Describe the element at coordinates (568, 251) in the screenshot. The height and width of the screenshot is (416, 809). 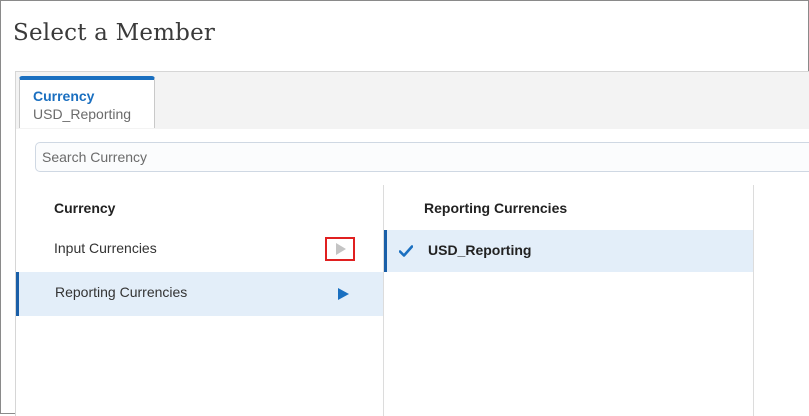
I see `member-item-usd-reporting: USD_Reporting` at that location.